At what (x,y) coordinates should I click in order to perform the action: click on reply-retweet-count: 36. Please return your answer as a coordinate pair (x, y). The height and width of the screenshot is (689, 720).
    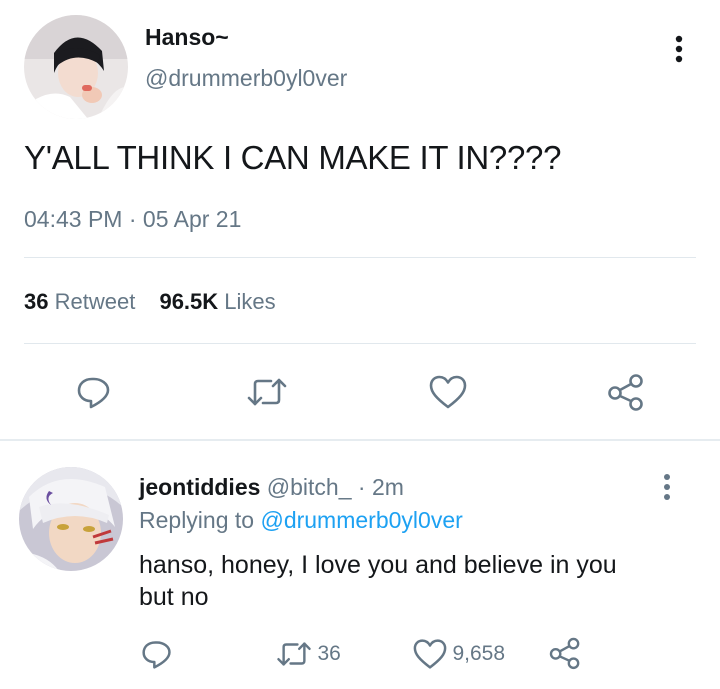
    Looking at the image, I should click on (329, 653).